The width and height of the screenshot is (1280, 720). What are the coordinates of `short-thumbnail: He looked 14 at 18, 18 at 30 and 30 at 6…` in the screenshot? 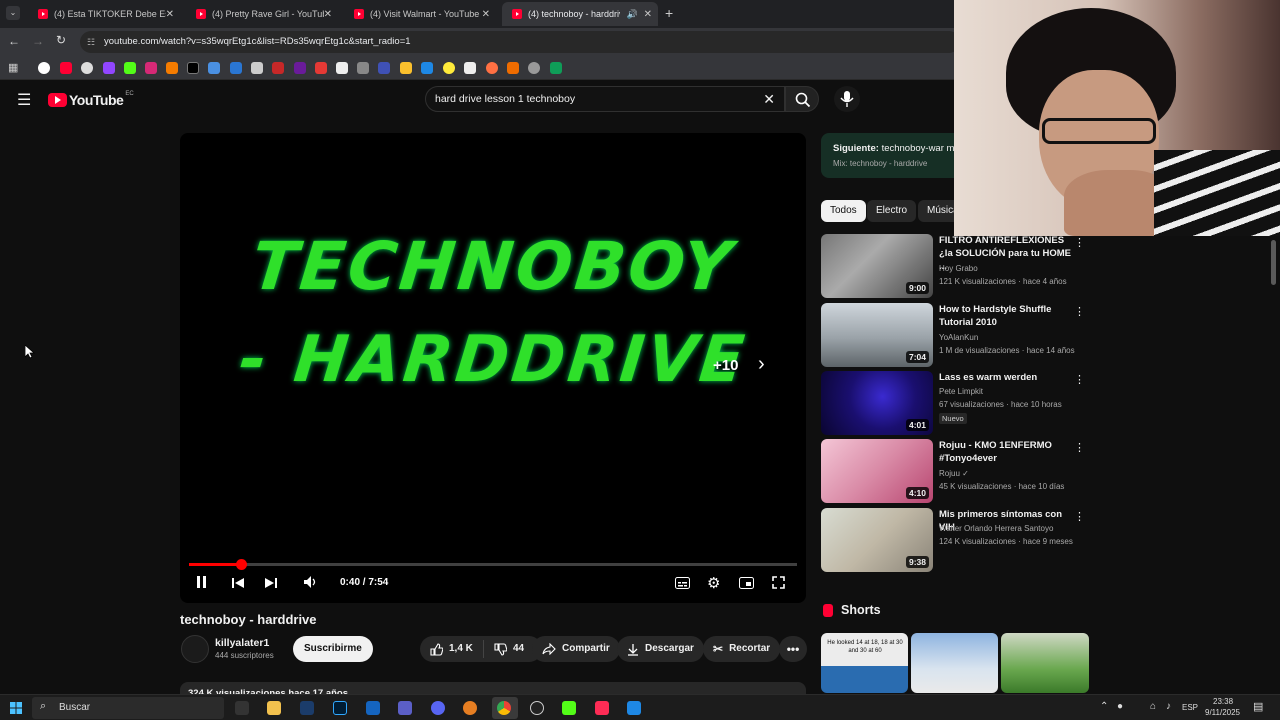 It's located at (864, 663).